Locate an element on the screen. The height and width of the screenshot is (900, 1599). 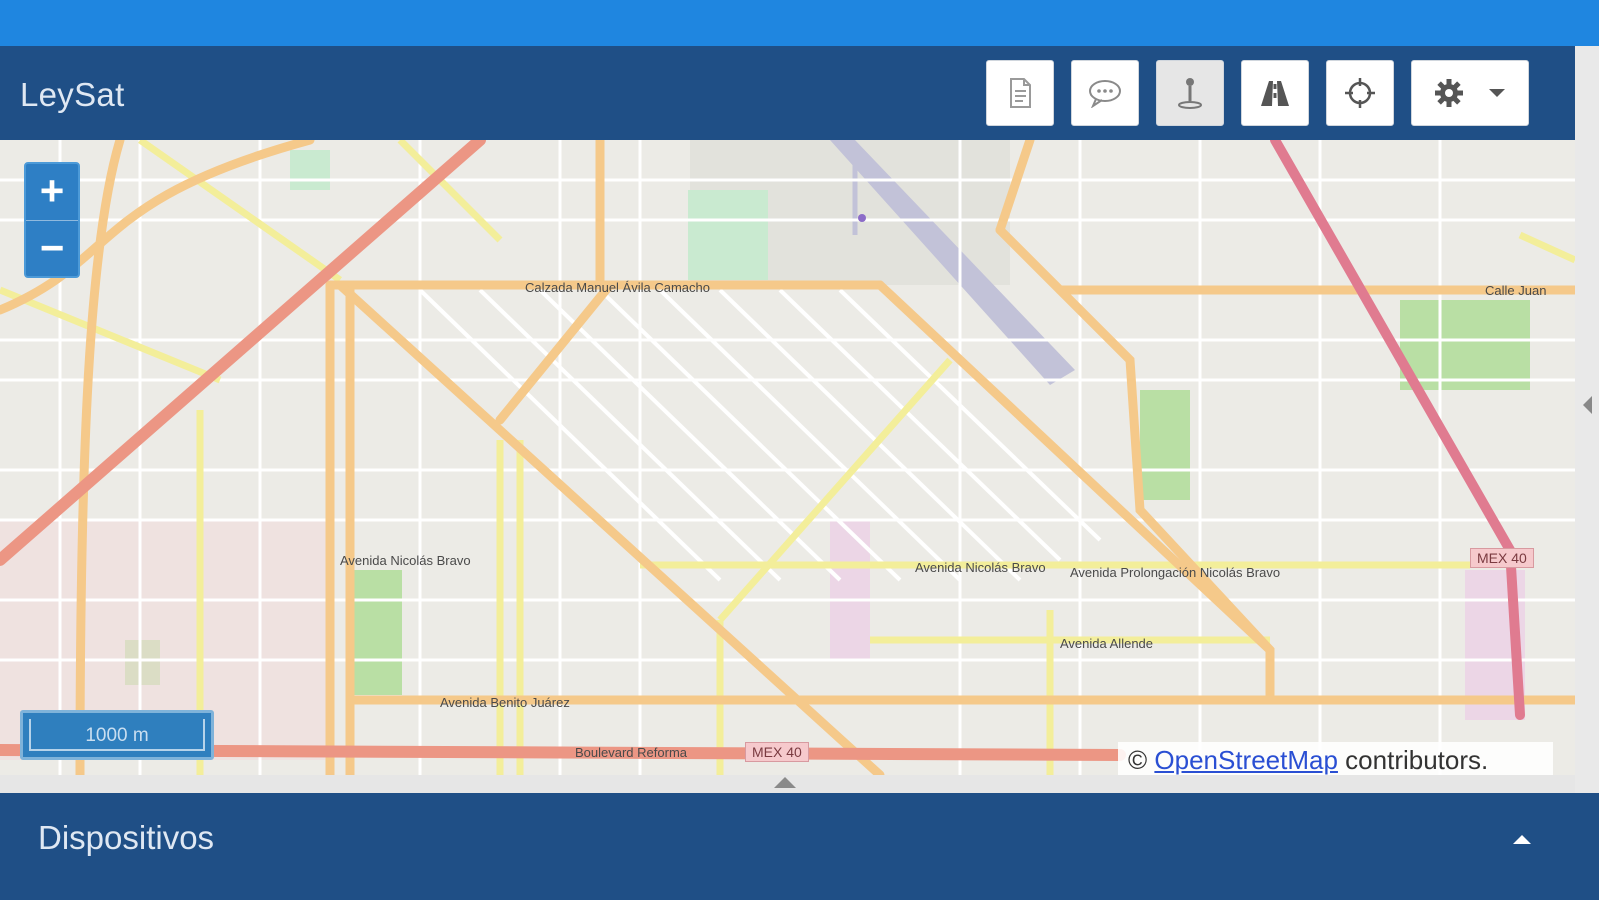
panel-splitter is located at coordinates (787, 784).